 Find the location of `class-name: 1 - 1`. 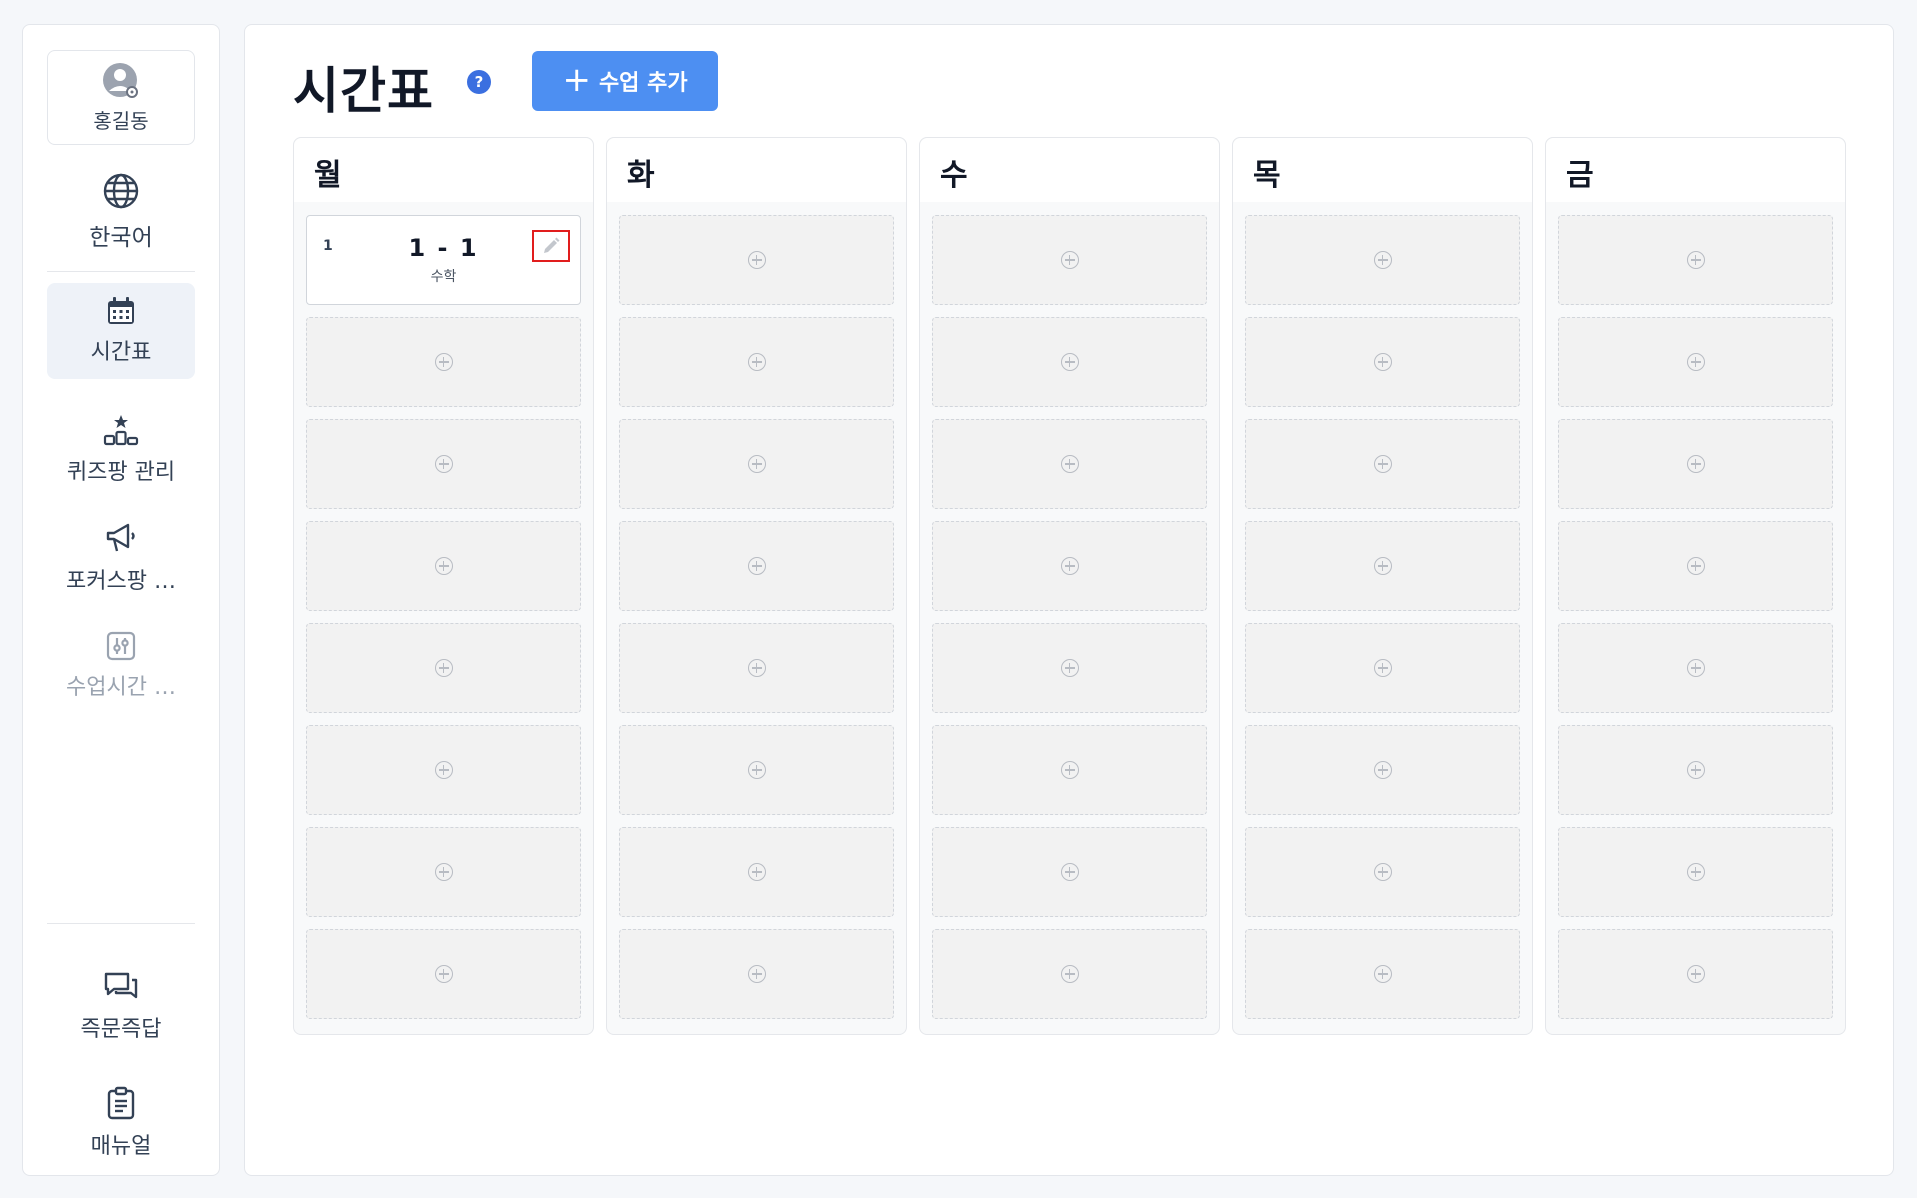

class-name: 1 - 1 is located at coordinates (443, 248).